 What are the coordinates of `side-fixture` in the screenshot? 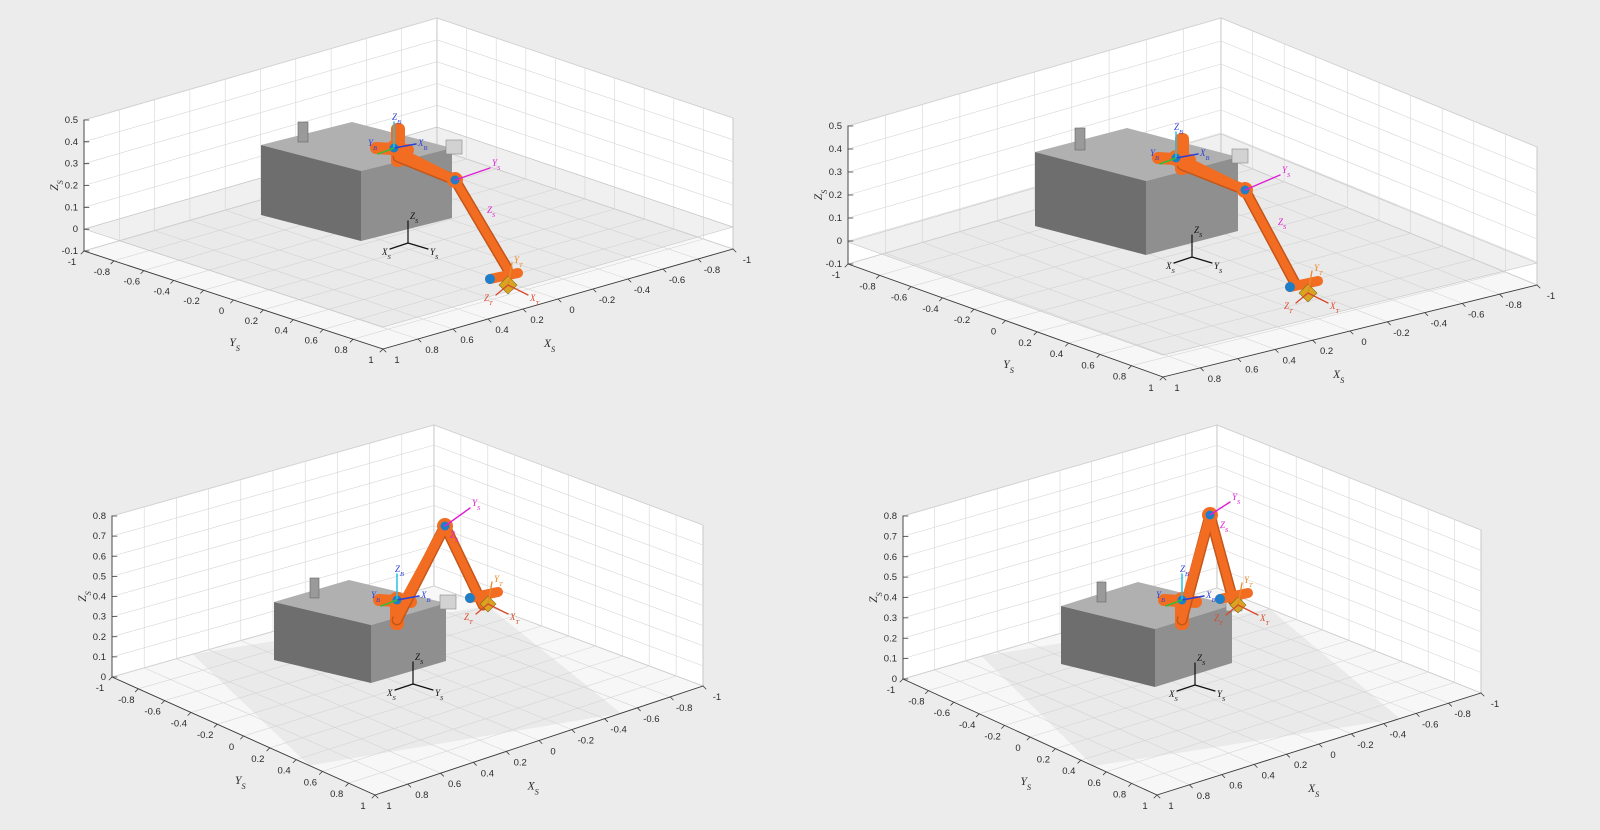 It's located at (1240, 156).